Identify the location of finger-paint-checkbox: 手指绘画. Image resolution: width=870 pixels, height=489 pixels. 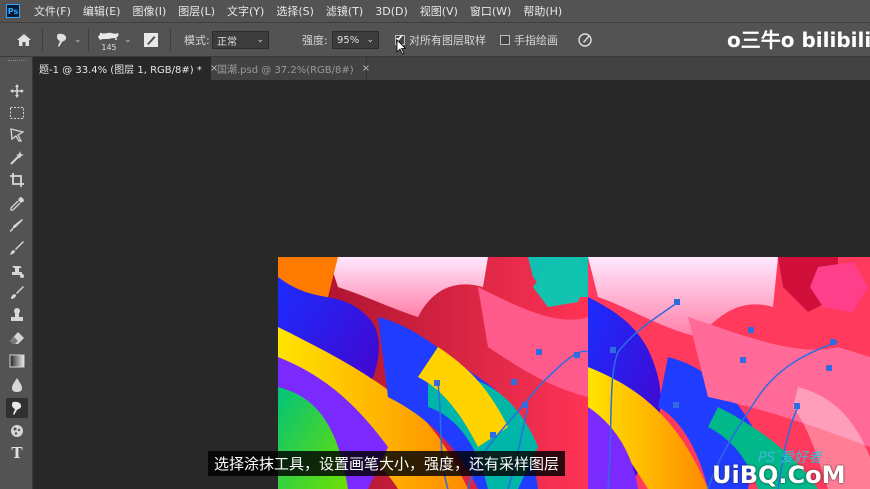
(529, 40).